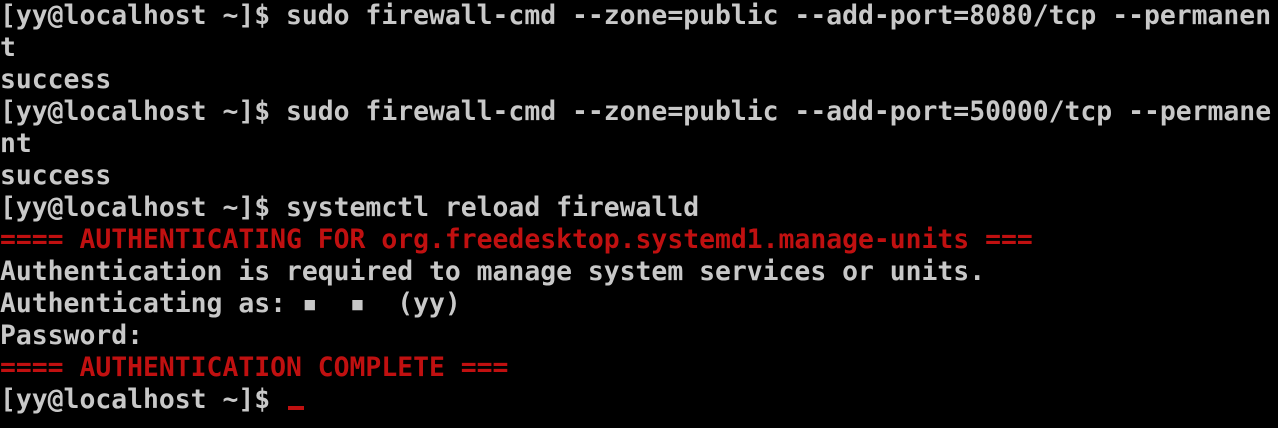 The image size is (1278, 428). I want to click on terminal-line-3: success, so click(56, 79).